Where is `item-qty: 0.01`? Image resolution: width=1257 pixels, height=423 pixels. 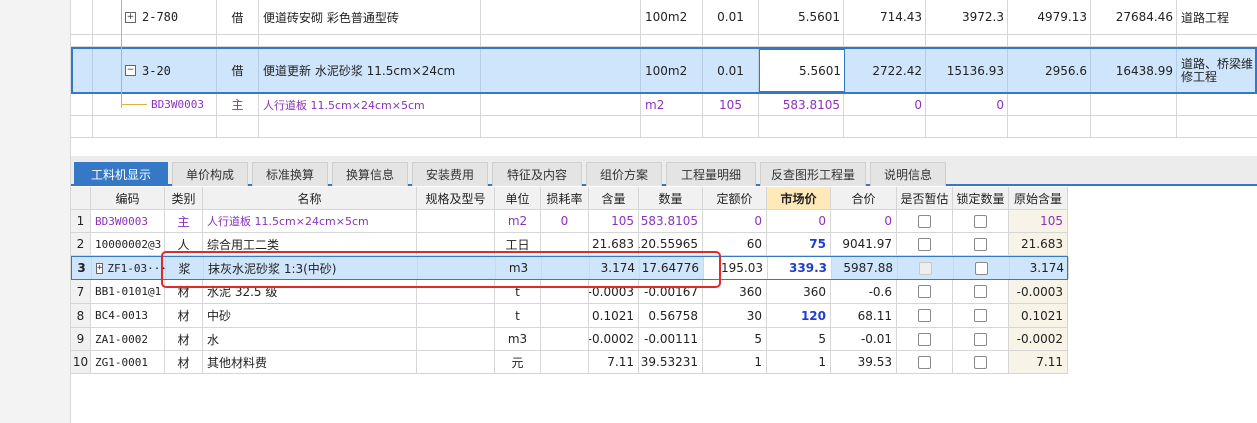
item-qty: 0.01 is located at coordinates (731, 17).